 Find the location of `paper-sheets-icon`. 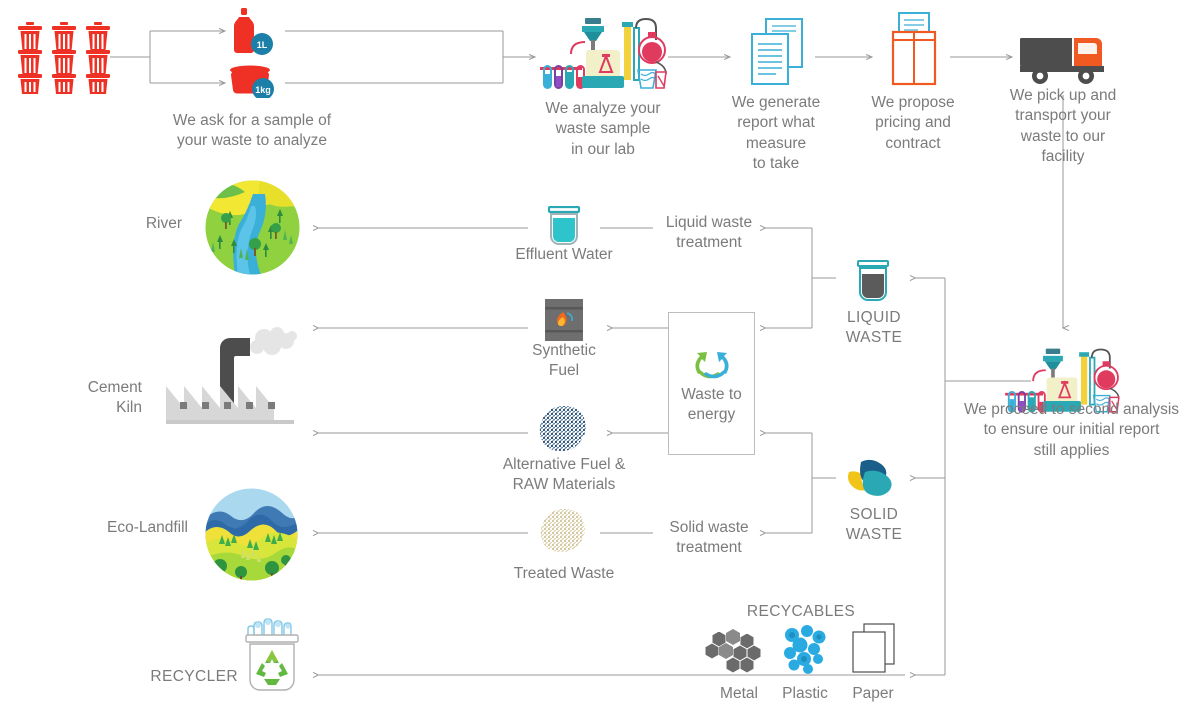

paper-sheets-icon is located at coordinates (874, 648).